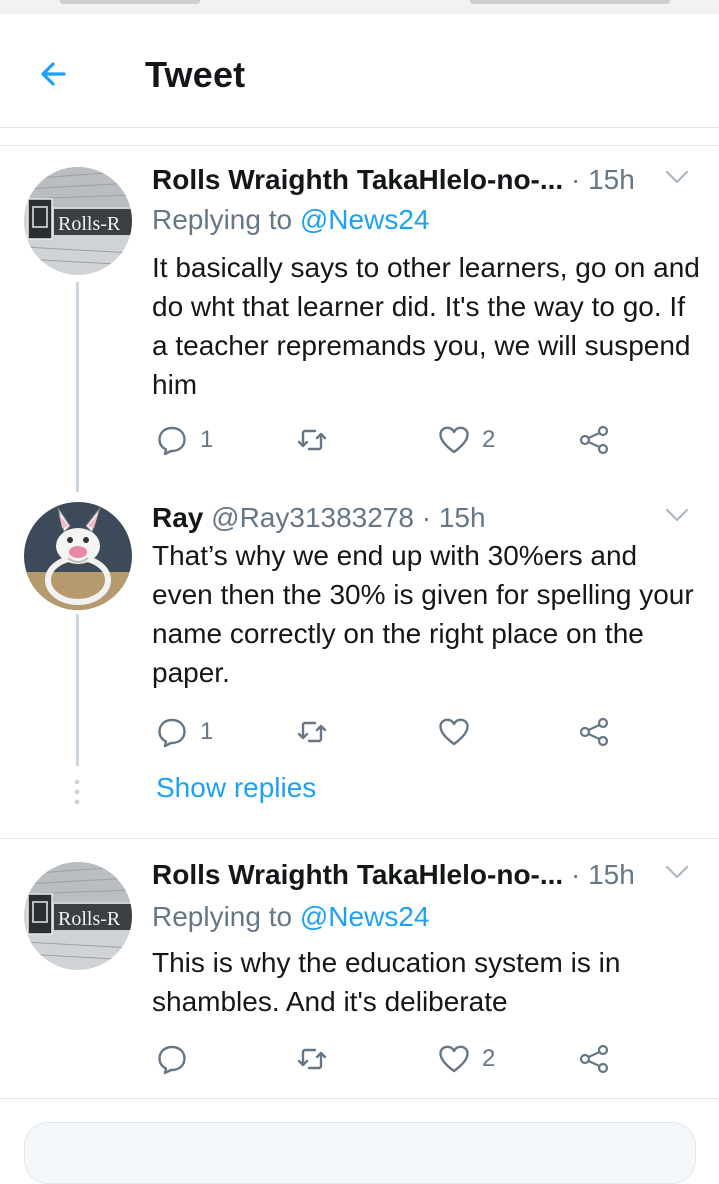 The height and width of the screenshot is (1184, 719). I want to click on page-title: Tweet, so click(195, 74).